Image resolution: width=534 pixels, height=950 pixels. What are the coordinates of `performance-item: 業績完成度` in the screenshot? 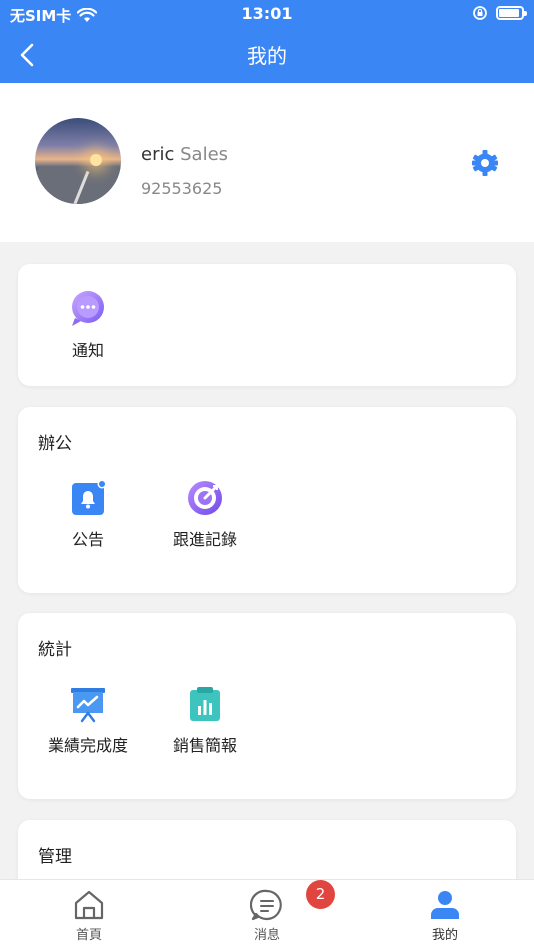 It's located at (88, 720).